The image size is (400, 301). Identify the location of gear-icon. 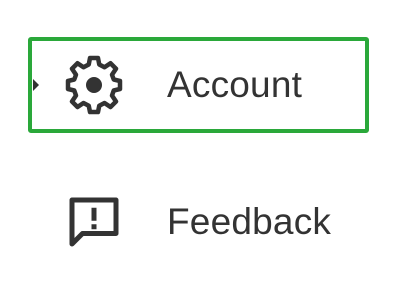
(94, 85).